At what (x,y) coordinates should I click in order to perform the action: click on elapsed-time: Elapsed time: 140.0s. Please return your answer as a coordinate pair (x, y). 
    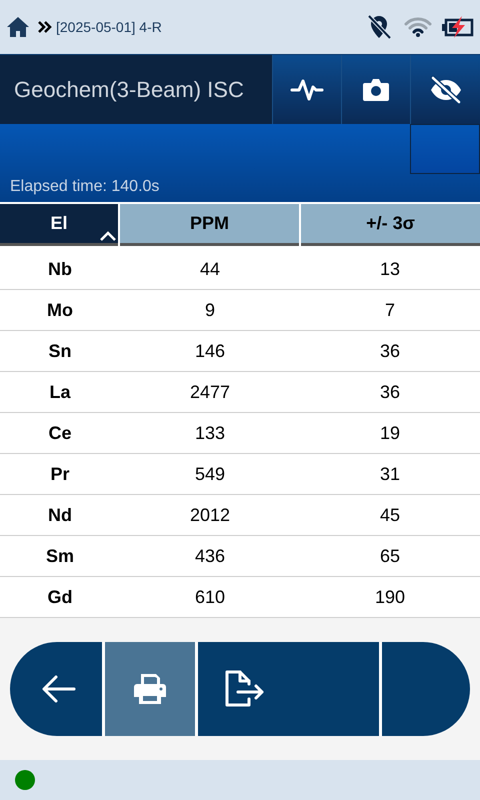
    Looking at the image, I should click on (84, 187).